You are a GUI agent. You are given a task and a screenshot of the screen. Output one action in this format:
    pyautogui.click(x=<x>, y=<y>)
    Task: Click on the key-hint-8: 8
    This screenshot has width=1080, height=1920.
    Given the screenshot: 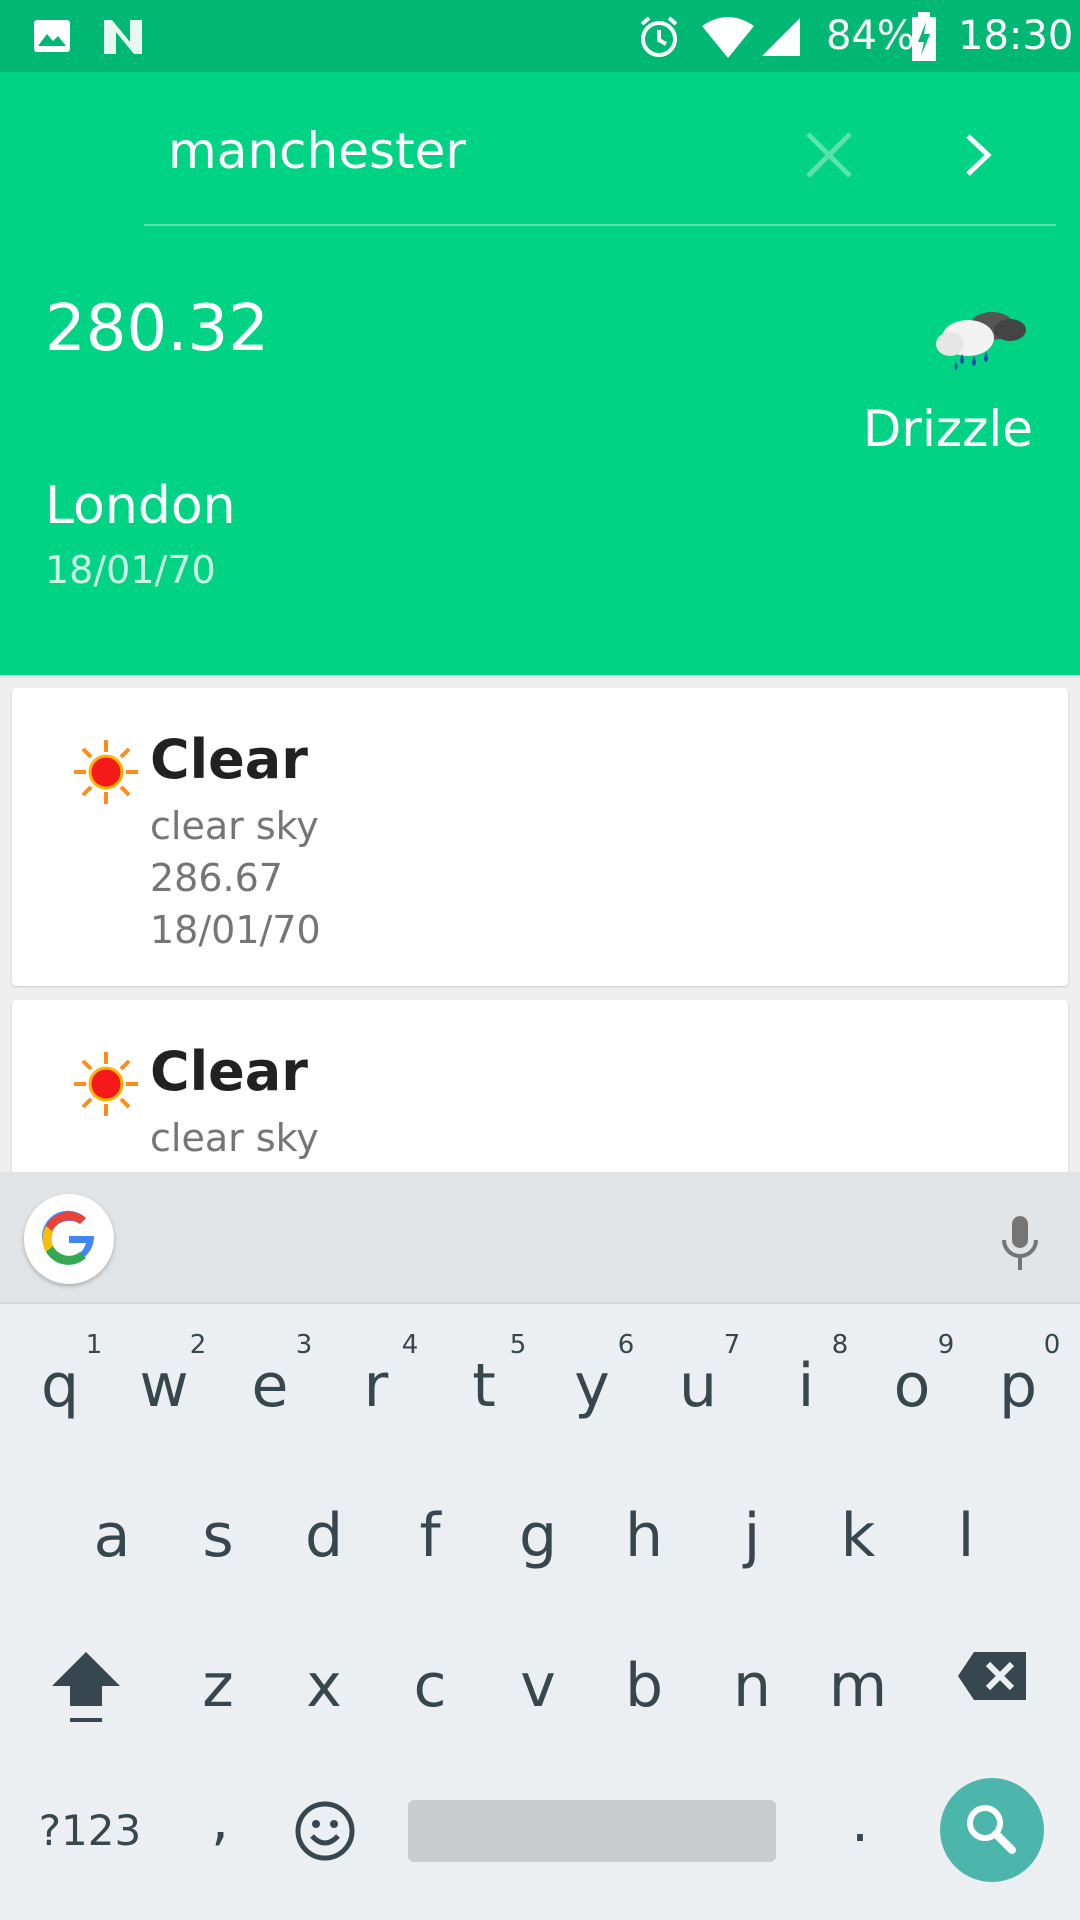 What is the action you would take?
    pyautogui.click(x=840, y=1345)
    